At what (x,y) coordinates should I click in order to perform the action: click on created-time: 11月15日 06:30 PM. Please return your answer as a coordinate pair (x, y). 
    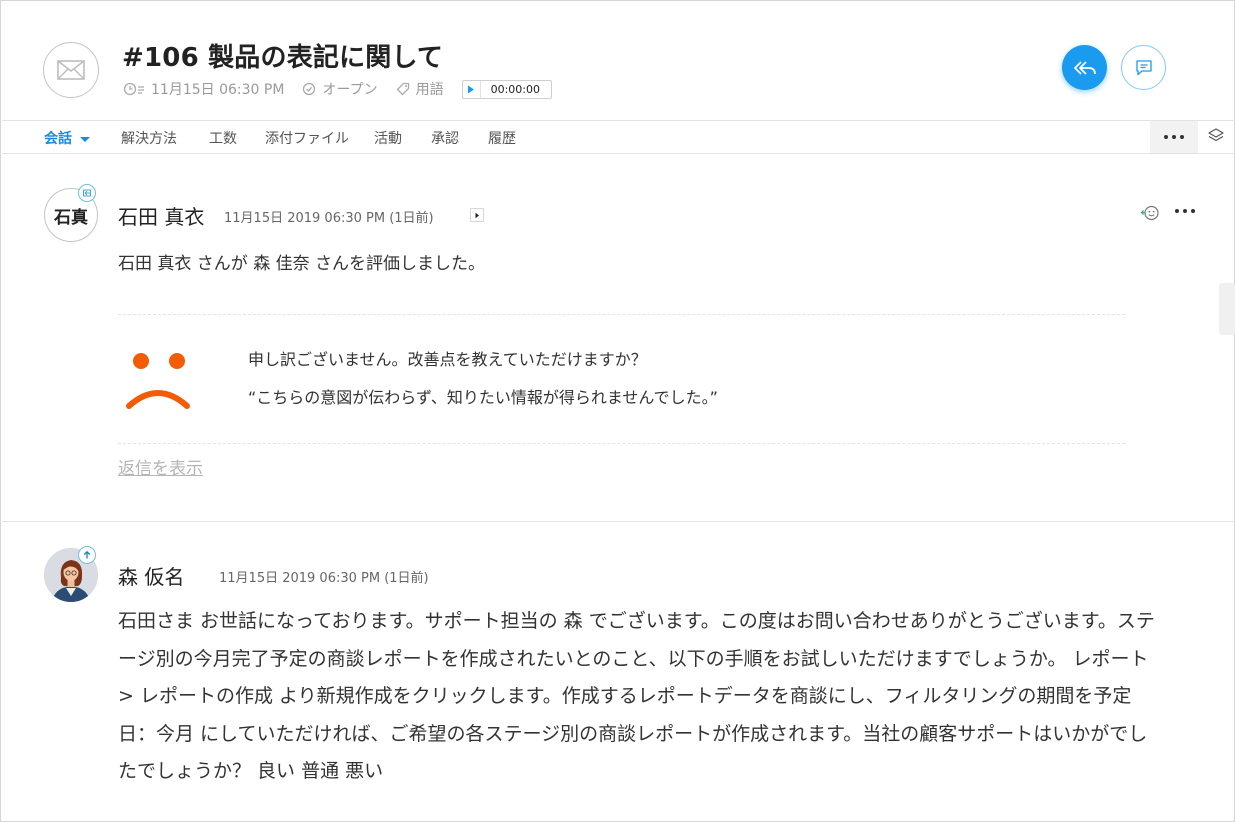
    Looking at the image, I should click on (203, 89).